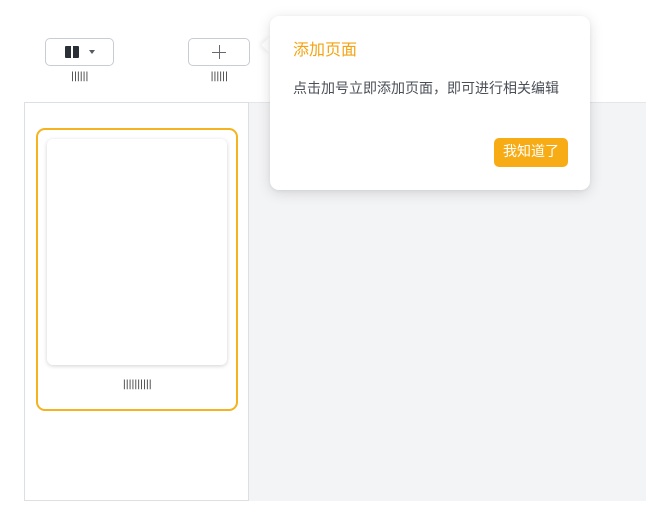  What do you see at coordinates (91, 52) in the screenshot?
I see `caret-down-icon` at bounding box center [91, 52].